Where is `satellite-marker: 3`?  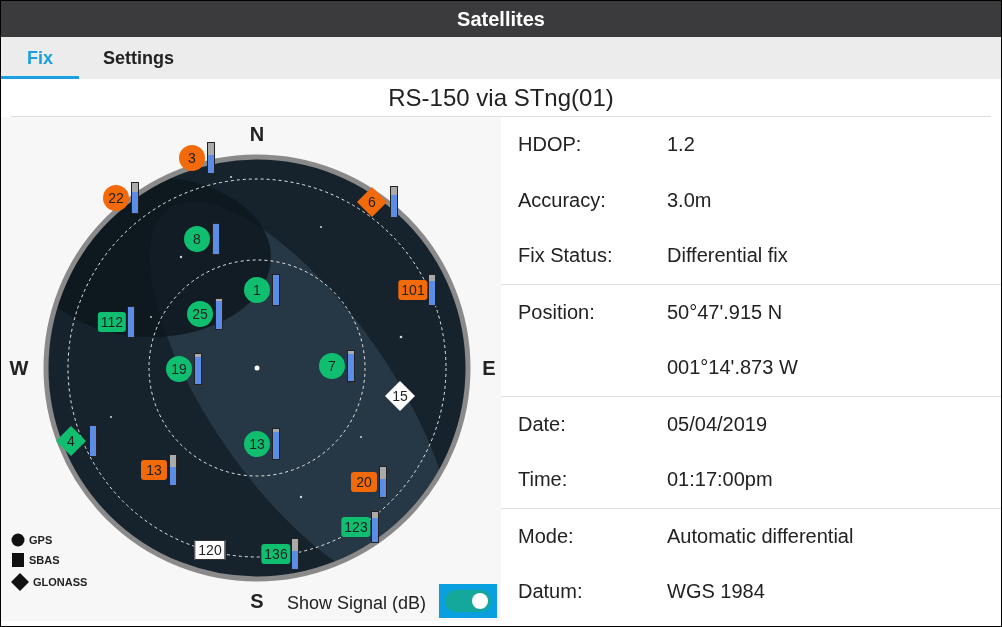
satellite-marker: 3 is located at coordinates (192, 158).